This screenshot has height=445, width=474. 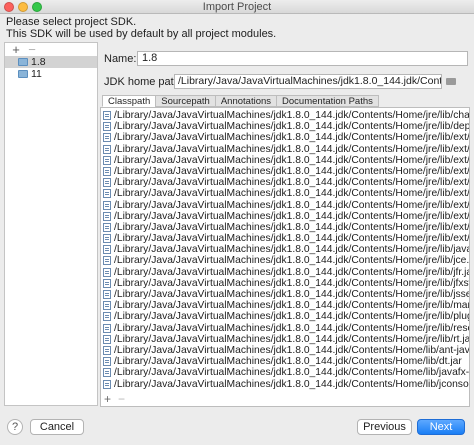 I want to click on browse-folder-button, so click(x=451, y=81).